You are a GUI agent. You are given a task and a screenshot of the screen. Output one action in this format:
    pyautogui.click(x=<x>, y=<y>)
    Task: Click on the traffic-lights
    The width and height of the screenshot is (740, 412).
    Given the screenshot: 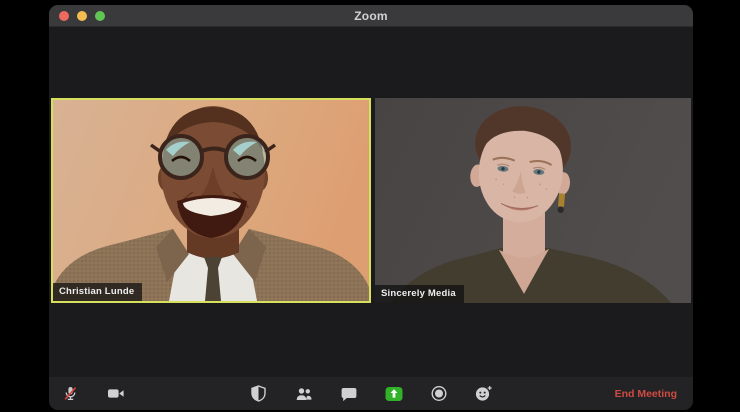 What is the action you would take?
    pyautogui.click(x=82, y=15)
    